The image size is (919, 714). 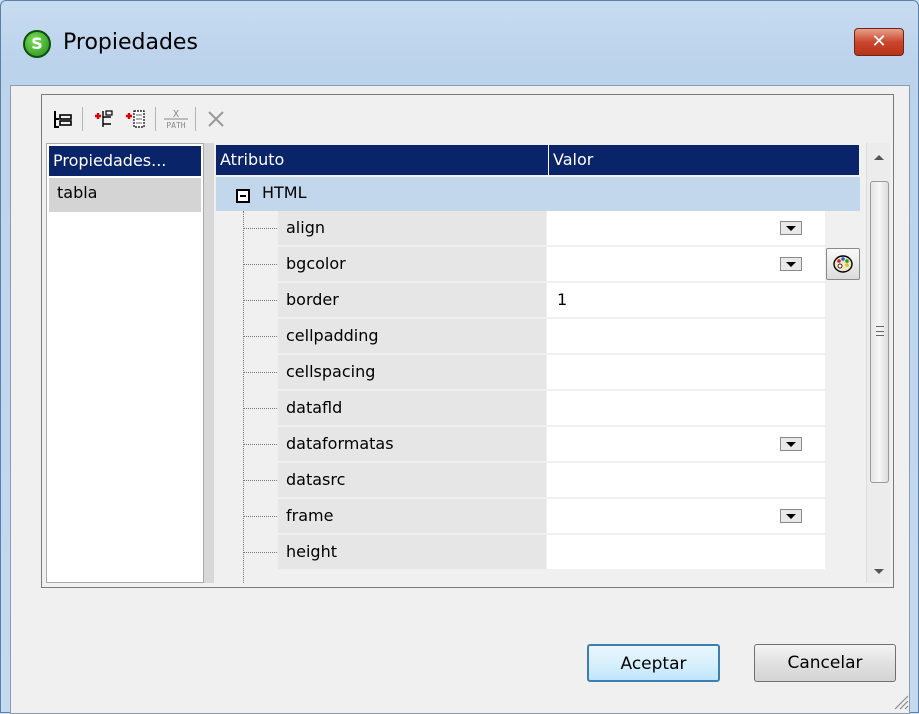 What do you see at coordinates (125, 363) in the screenshot?
I see `element-list-pane: Propiedades... tabla` at bounding box center [125, 363].